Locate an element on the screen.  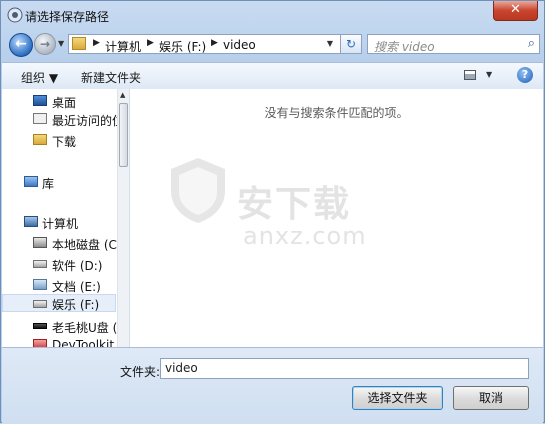
sidebar-item-recent: 最近访问的位 is located at coordinates (63, 119).